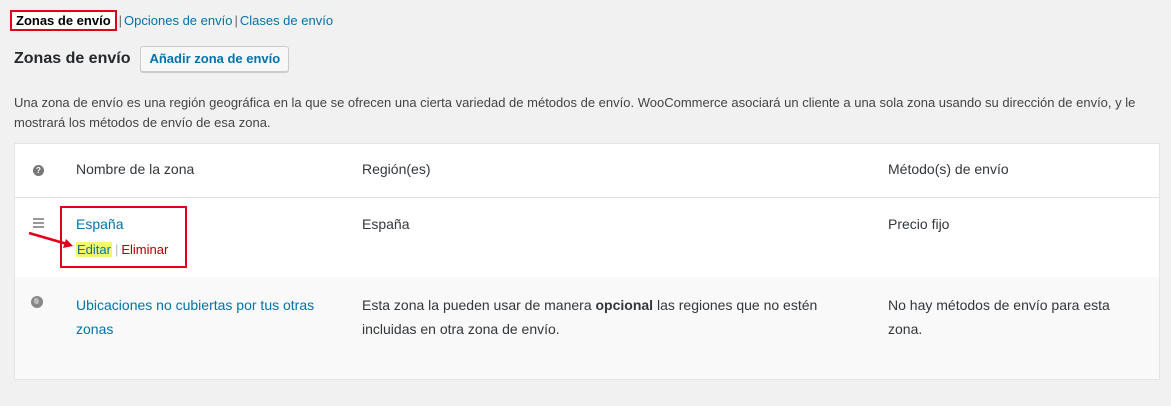 The image size is (1171, 406). I want to click on add-shipping-zone-button: Añadir zona de envío, so click(215, 59).